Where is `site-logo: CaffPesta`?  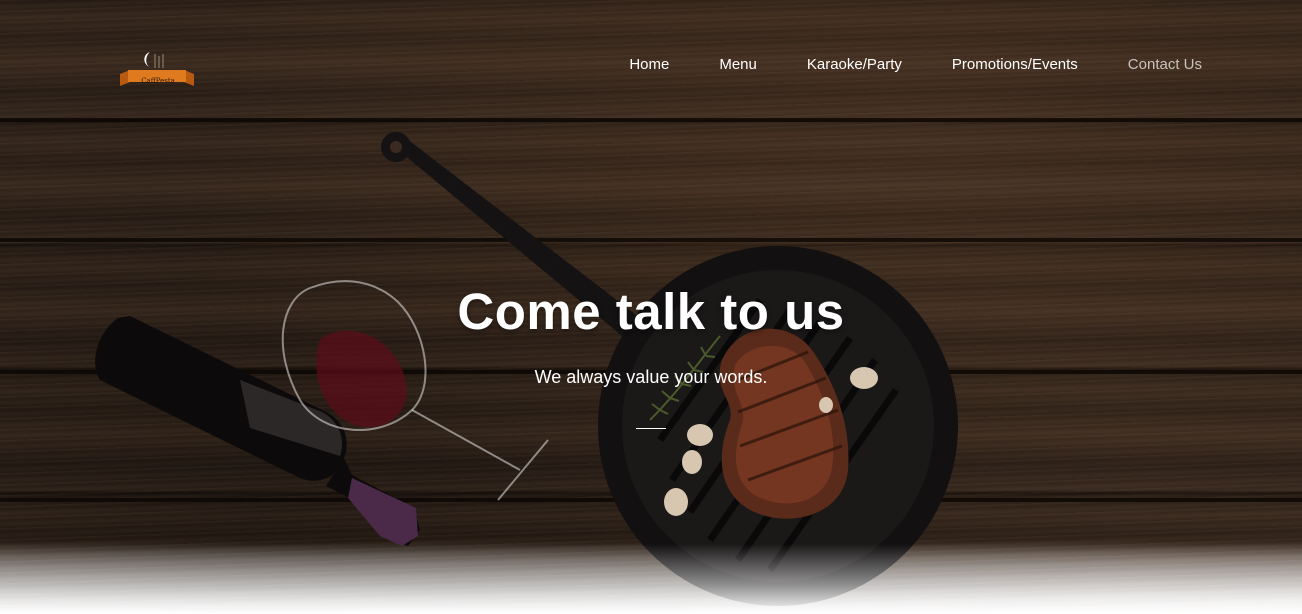
site-logo: CaffPesta is located at coordinates (157, 71).